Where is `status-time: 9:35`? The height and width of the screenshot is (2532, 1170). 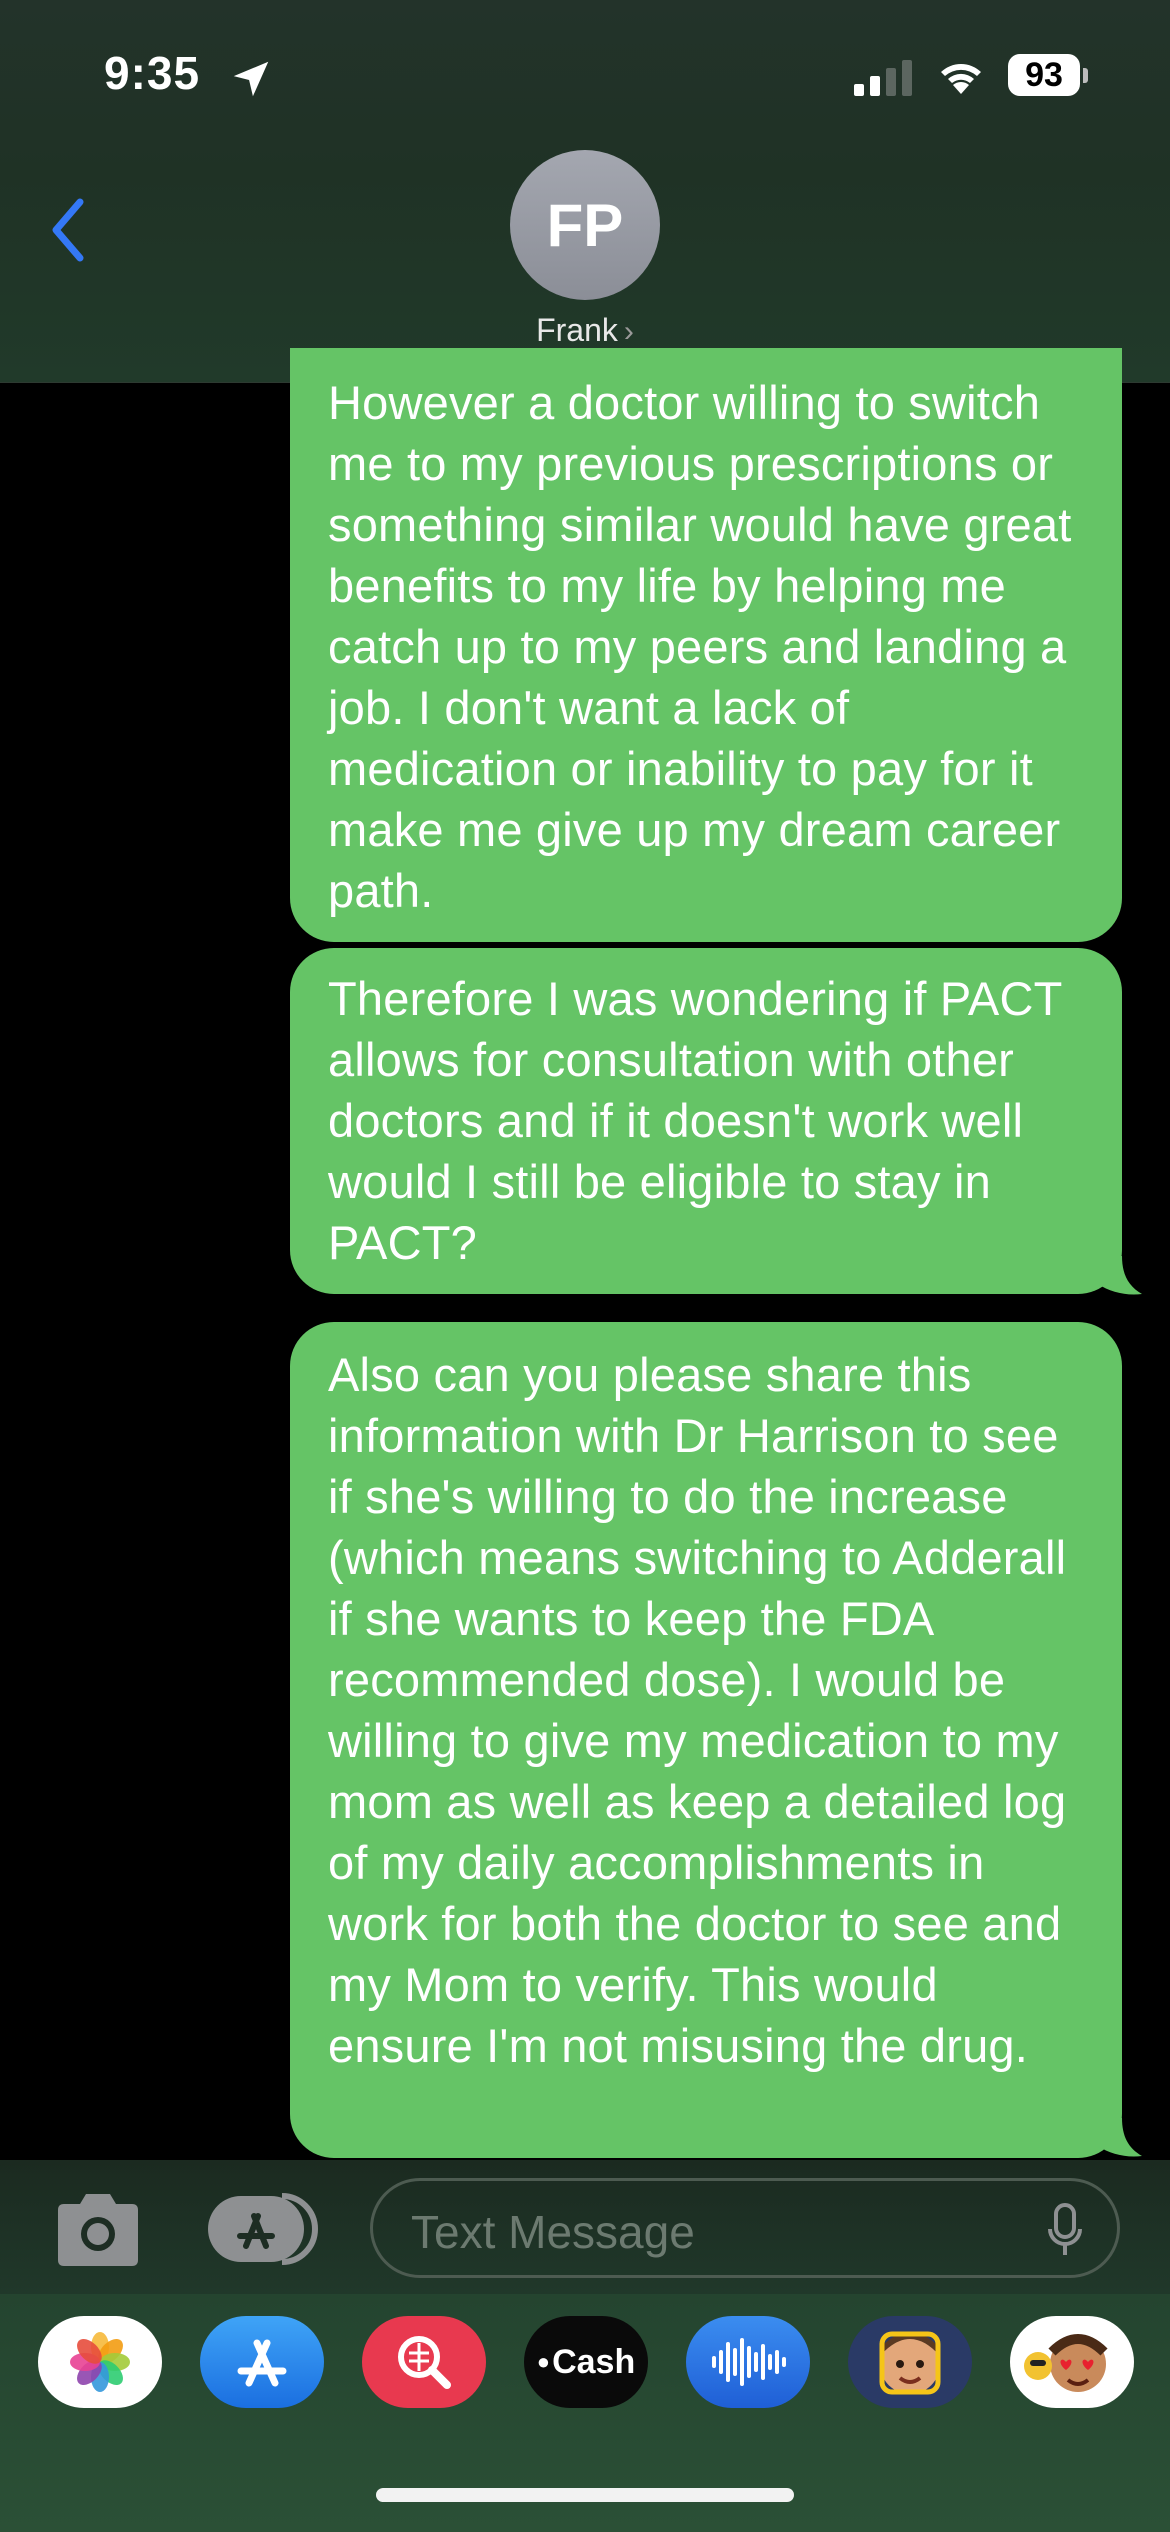 status-time: 9:35 is located at coordinates (152, 73).